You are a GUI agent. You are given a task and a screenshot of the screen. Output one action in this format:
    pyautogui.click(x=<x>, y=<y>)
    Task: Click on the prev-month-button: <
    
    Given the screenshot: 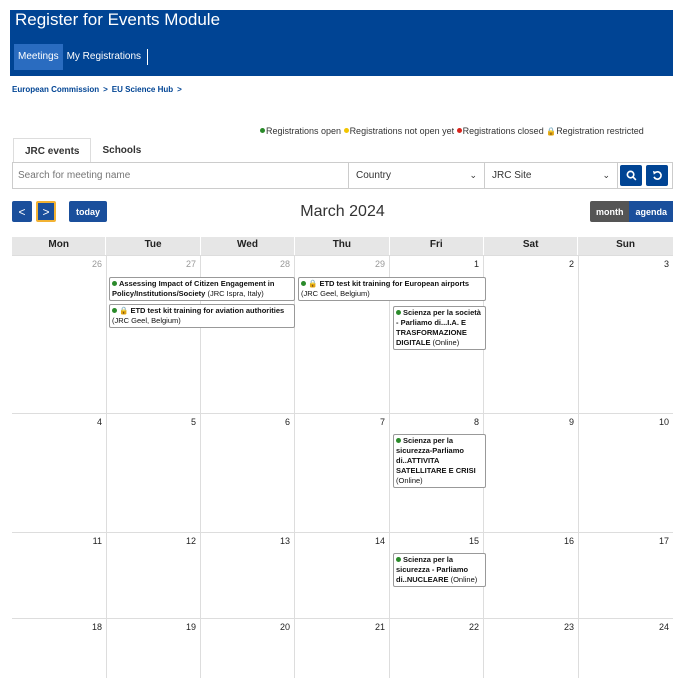 What is the action you would take?
    pyautogui.click(x=22, y=211)
    